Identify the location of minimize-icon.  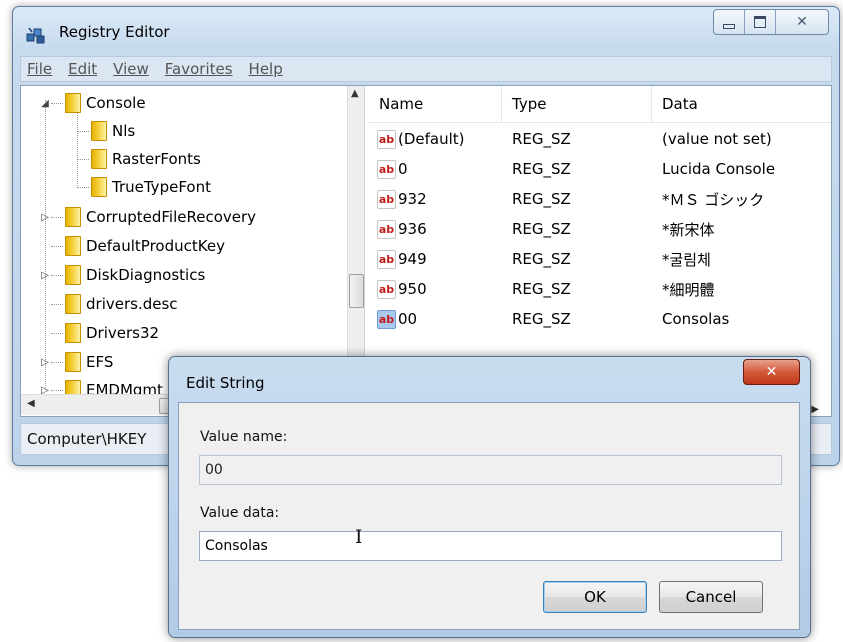
(729, 26).